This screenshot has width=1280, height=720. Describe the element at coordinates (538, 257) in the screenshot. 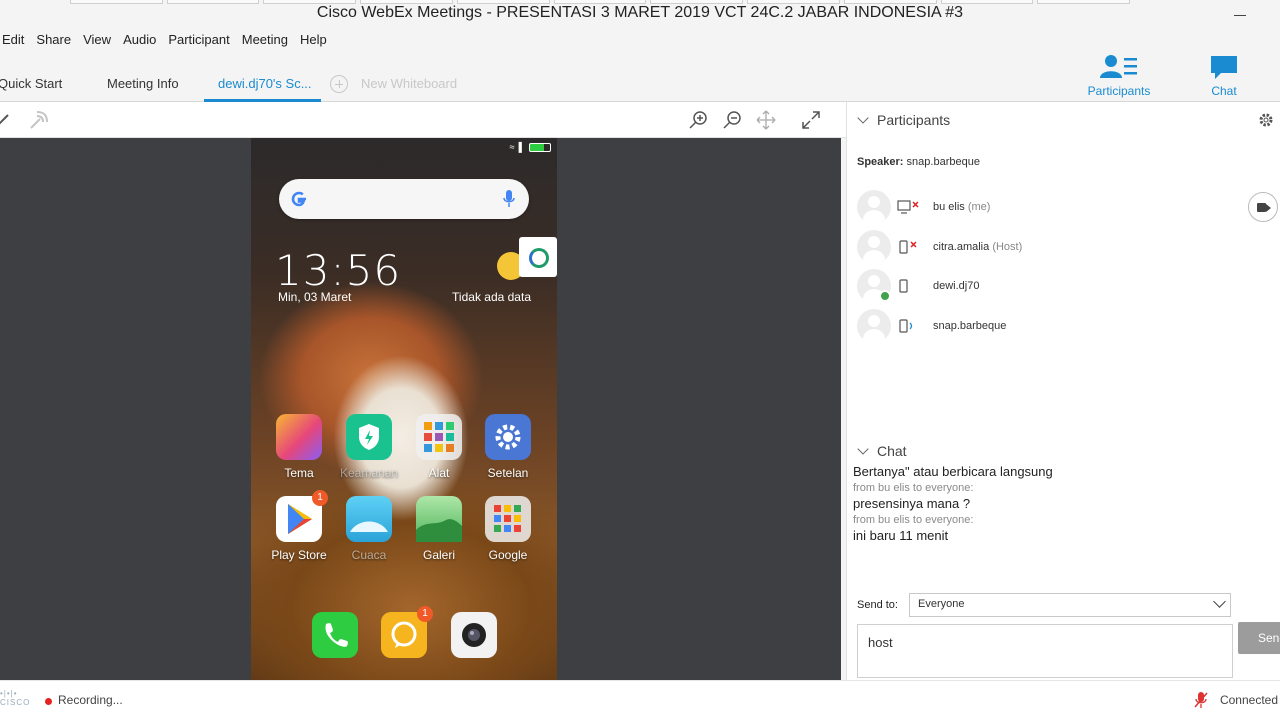

I see `webex-floating-icon` at that location.